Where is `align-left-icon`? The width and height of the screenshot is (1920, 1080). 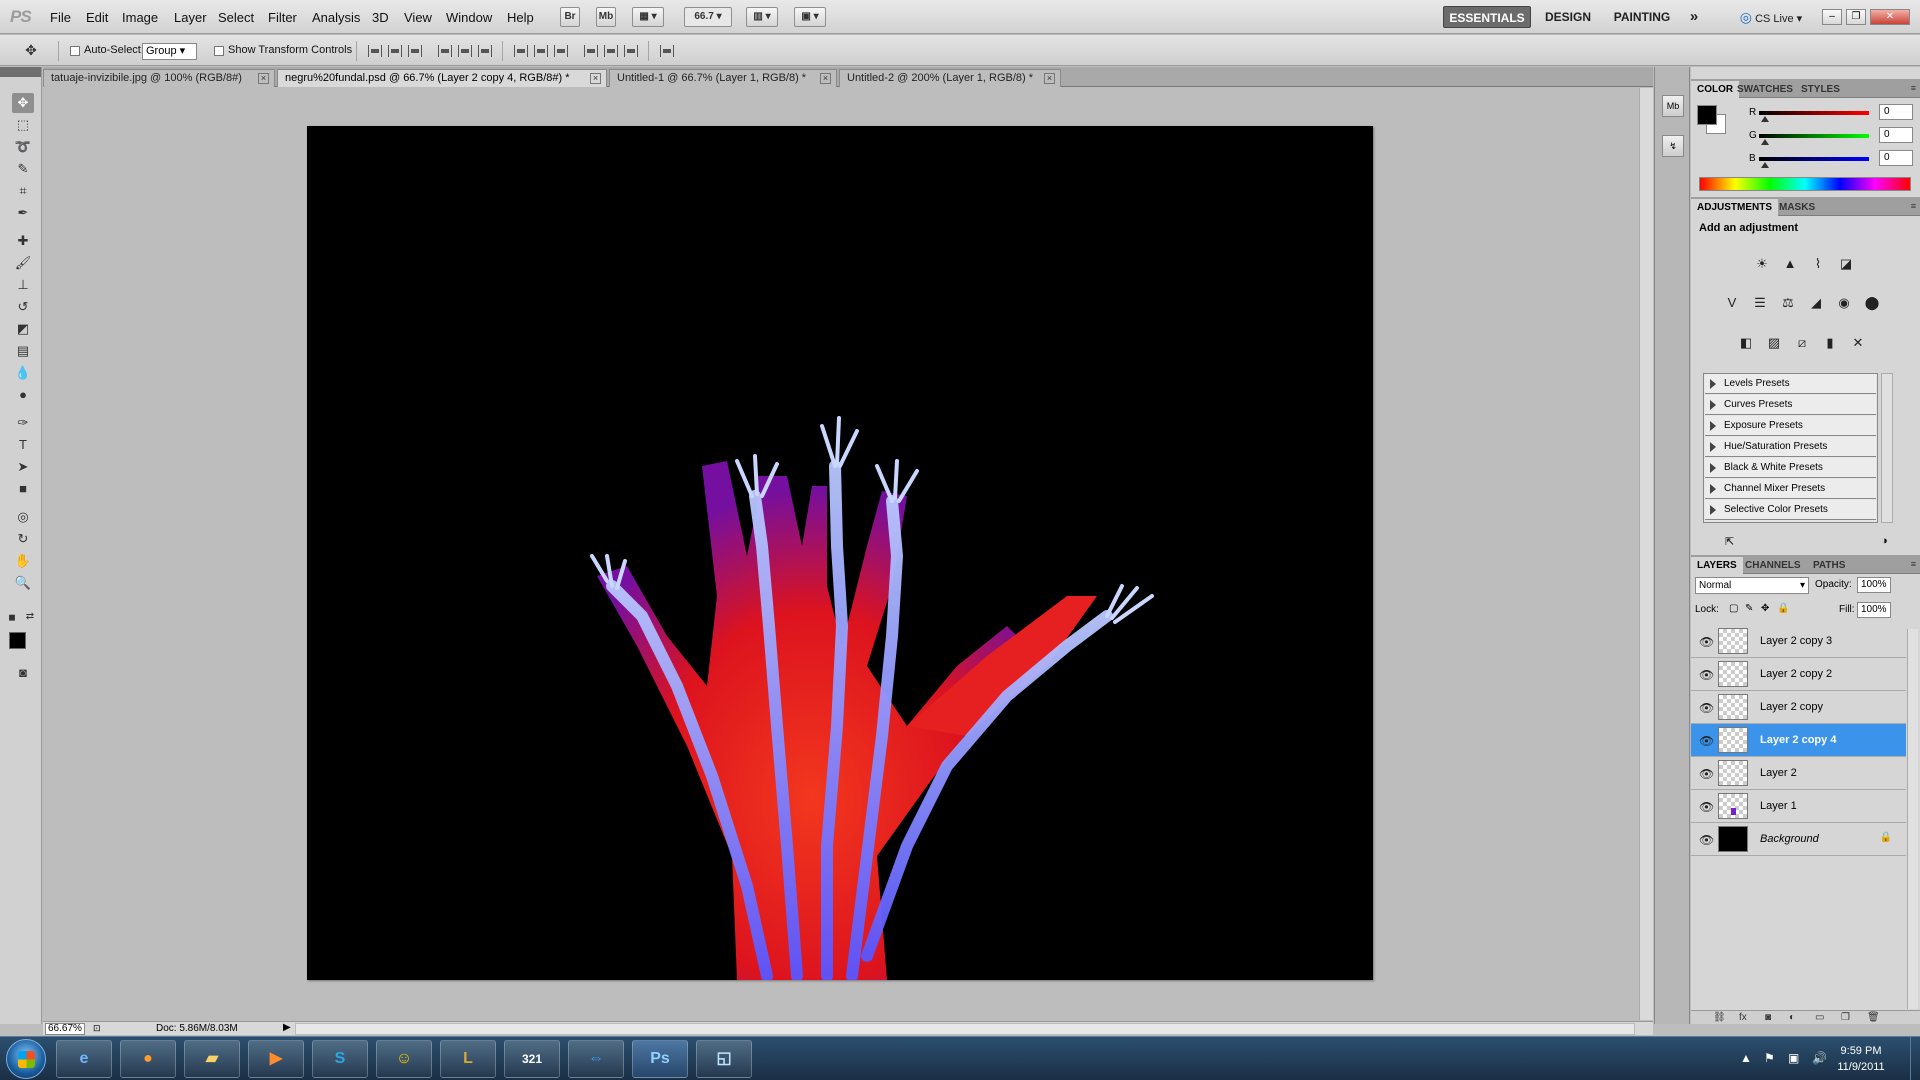 align-left-icon is located at coordinates (445, 51).